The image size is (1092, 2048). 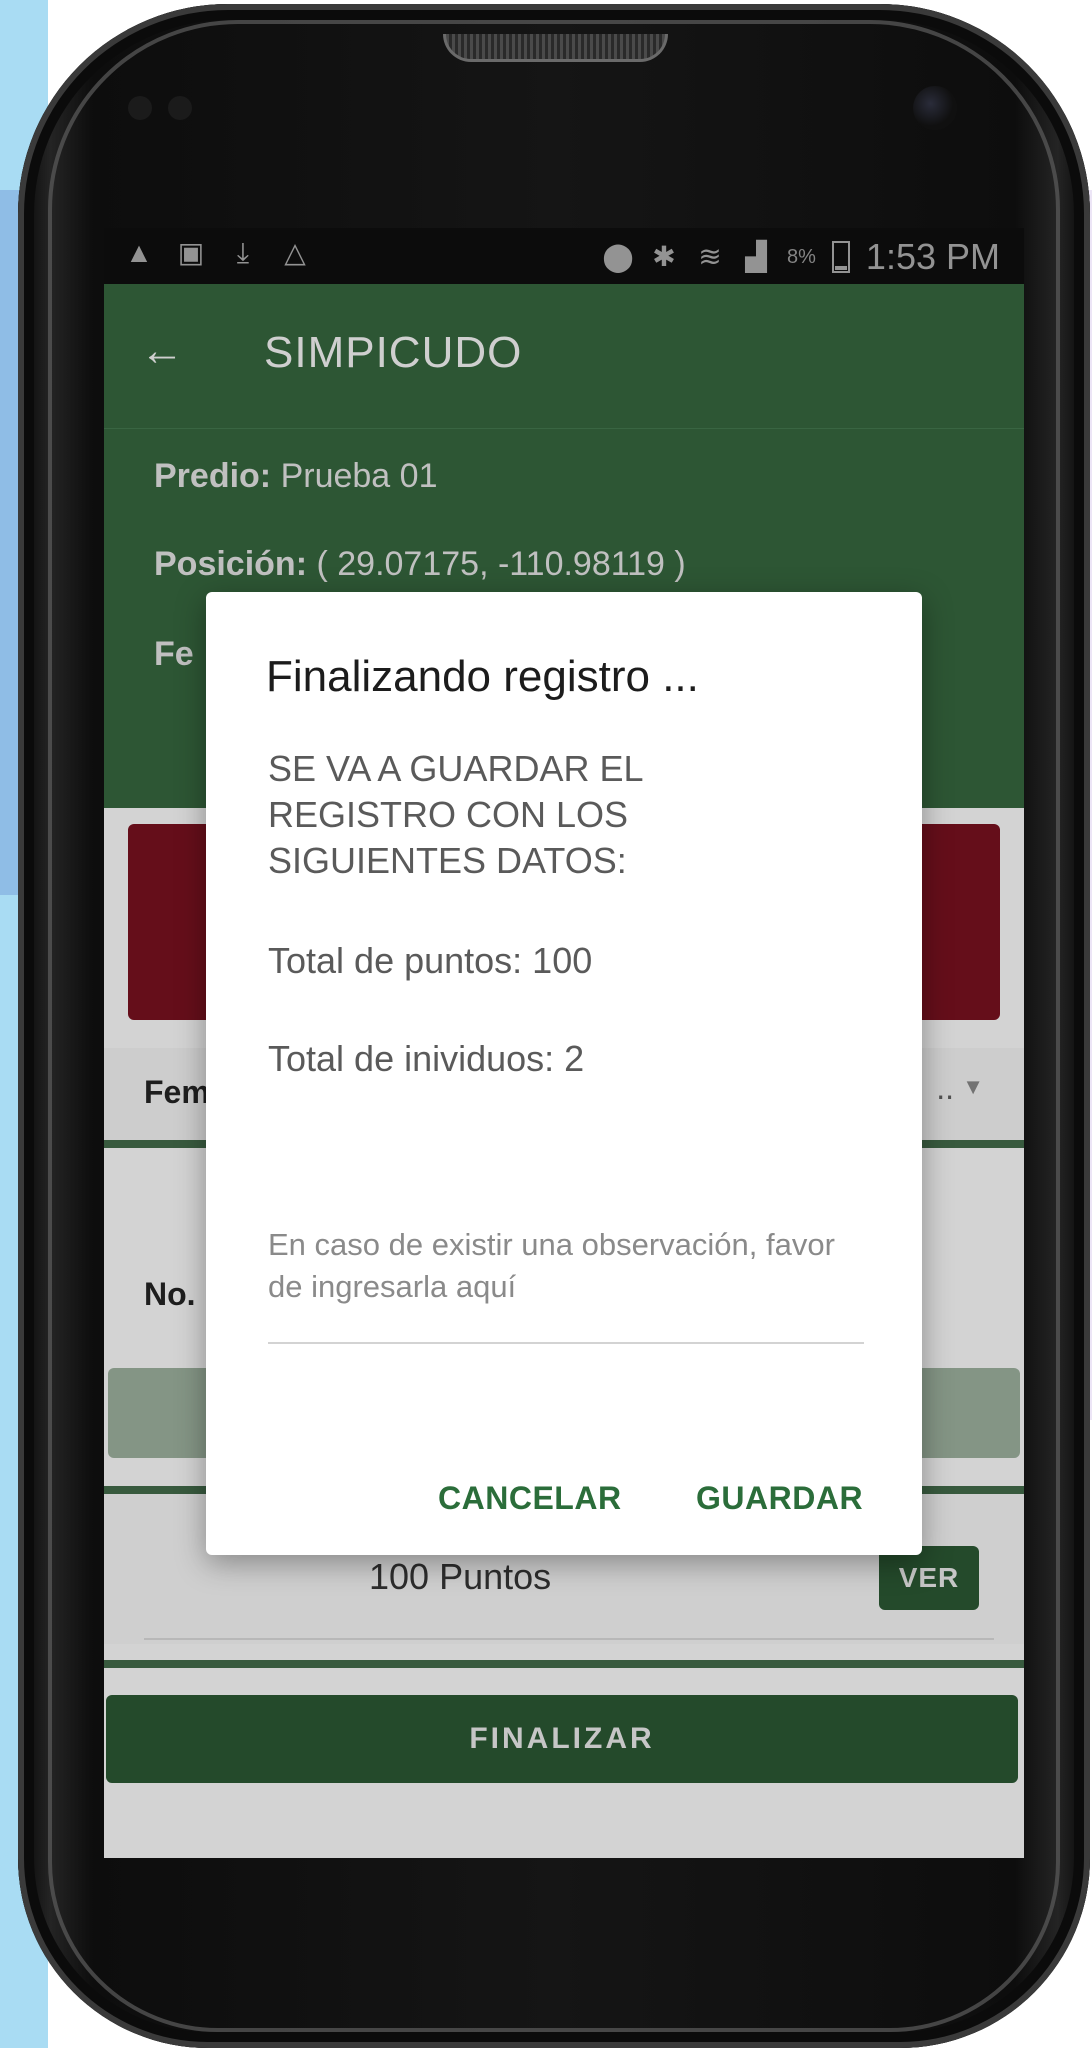 What do you see at coordinates (530, 1498) in the screenshot?
I see `cancel-button: CANCELAR` at bounding box center [530, 1498].